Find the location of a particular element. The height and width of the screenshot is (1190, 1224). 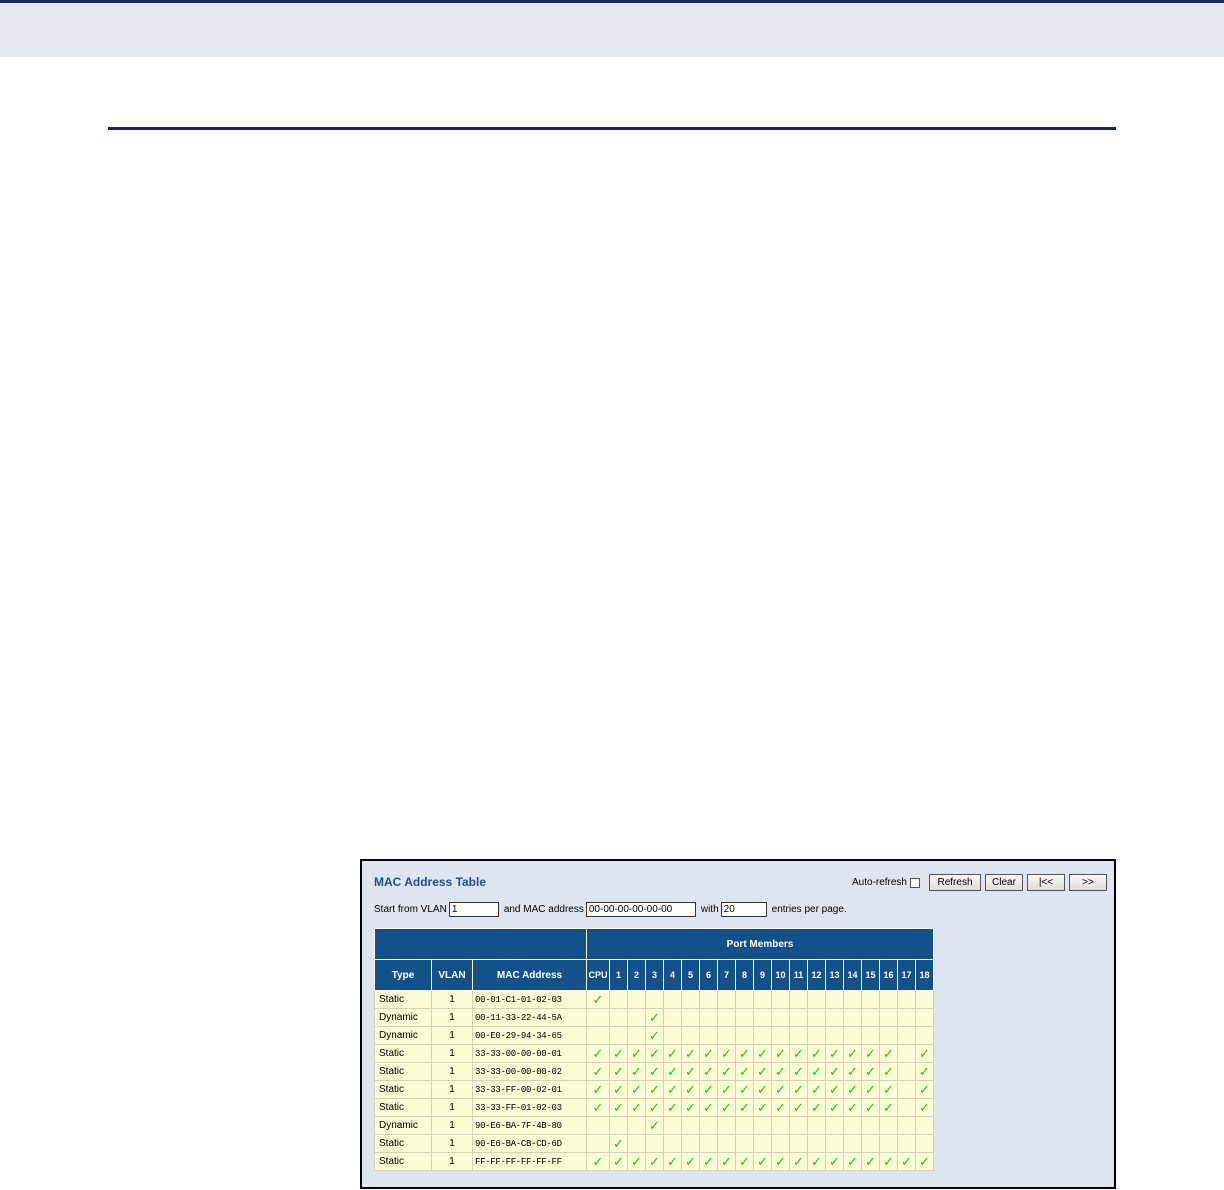

port-header-11: 11 is located at coordinates (798, 975).